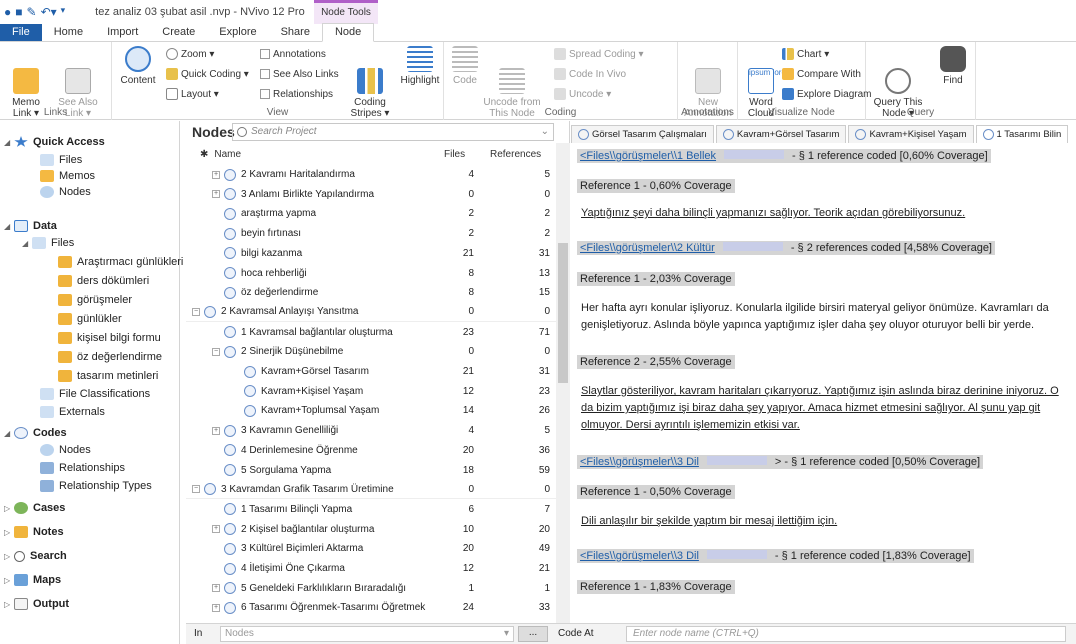 This screenshot has height=644, width=1076. Describe the element at coordinates (110, 357) in the screenshot. I see `nav-folder-oz: öz değerlendirme` at that location.